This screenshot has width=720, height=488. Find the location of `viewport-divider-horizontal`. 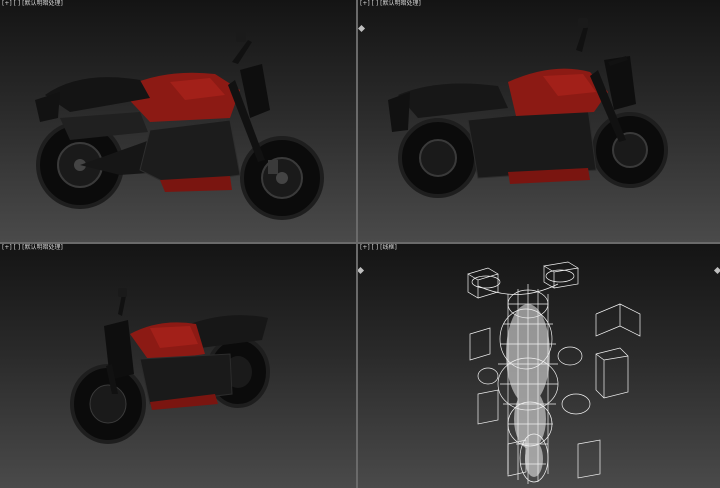

viewport-divider-horizontal is located at coordinates (360, 243).